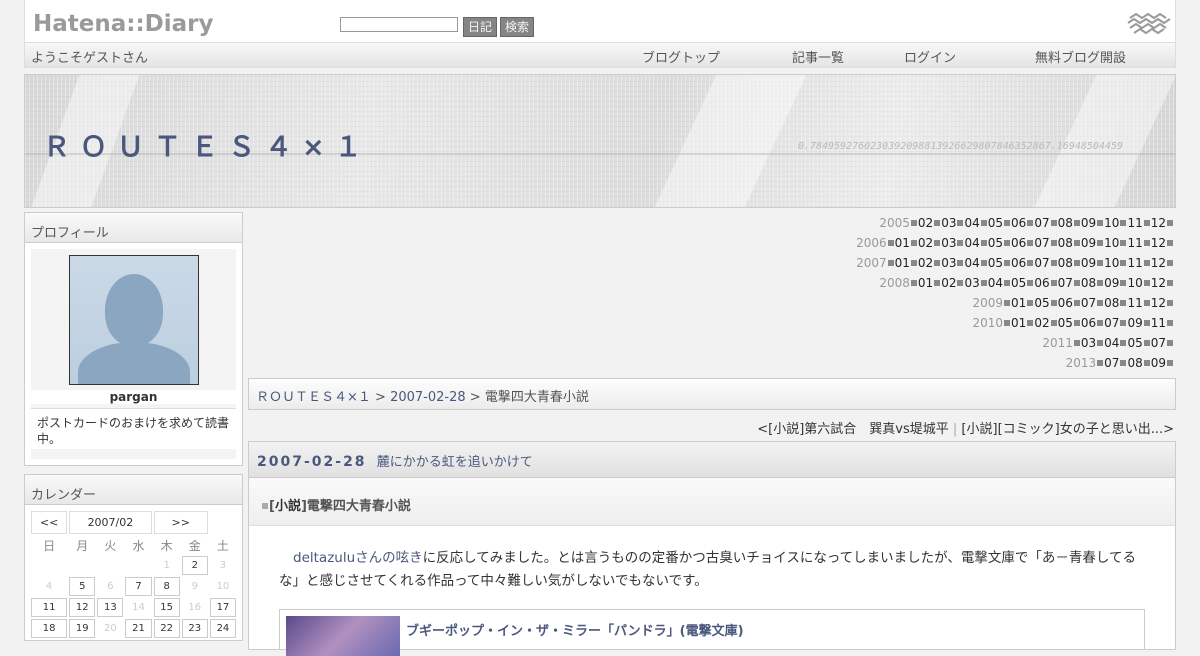  I want to click on blog-title: ＲＯＵＴＥＳ４×１, so click(207, 144).